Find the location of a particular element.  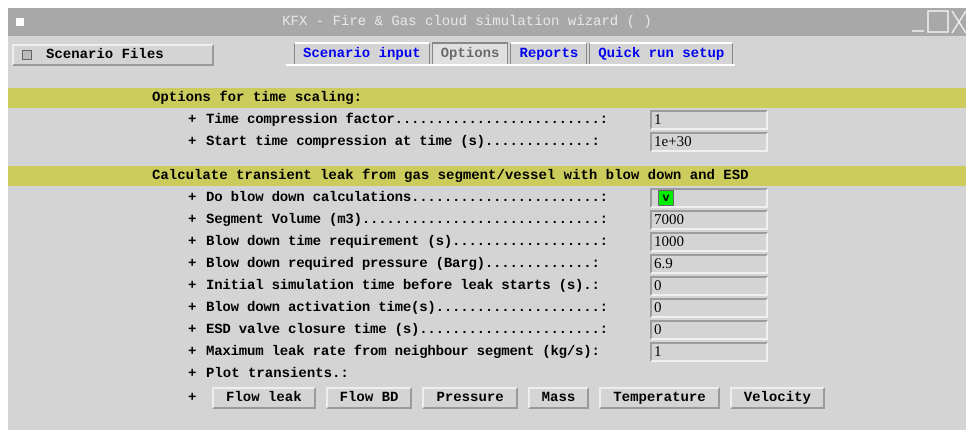

window-title: KFX - Fire & Gas cloud simulation wizard ( ) is located at coordinates (467, 22).